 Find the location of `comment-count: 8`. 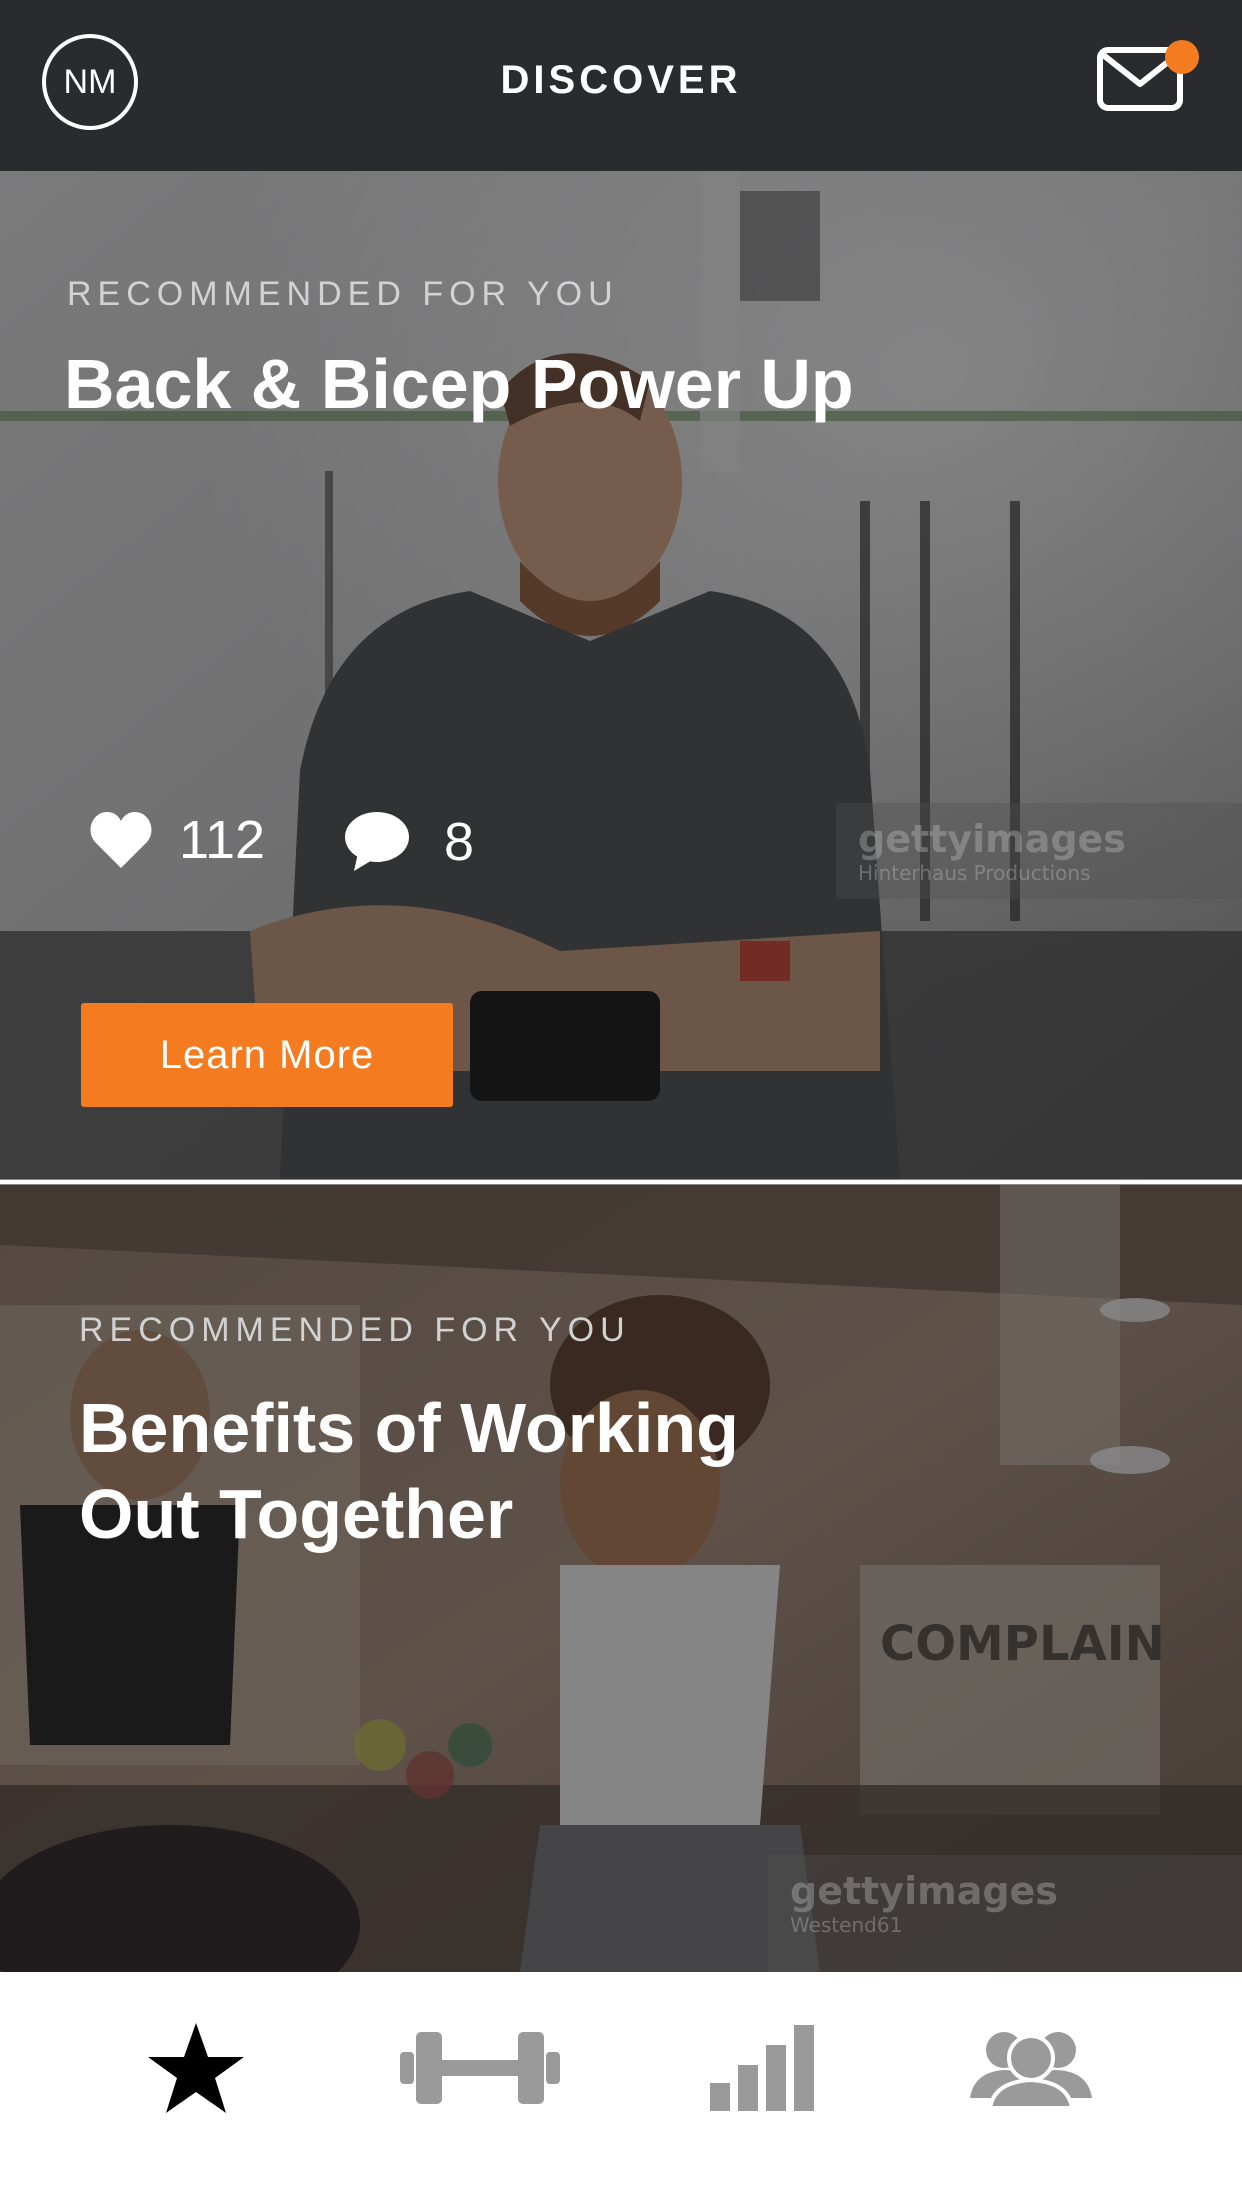

comment-count: 8 is located at coordinates (459, 842).